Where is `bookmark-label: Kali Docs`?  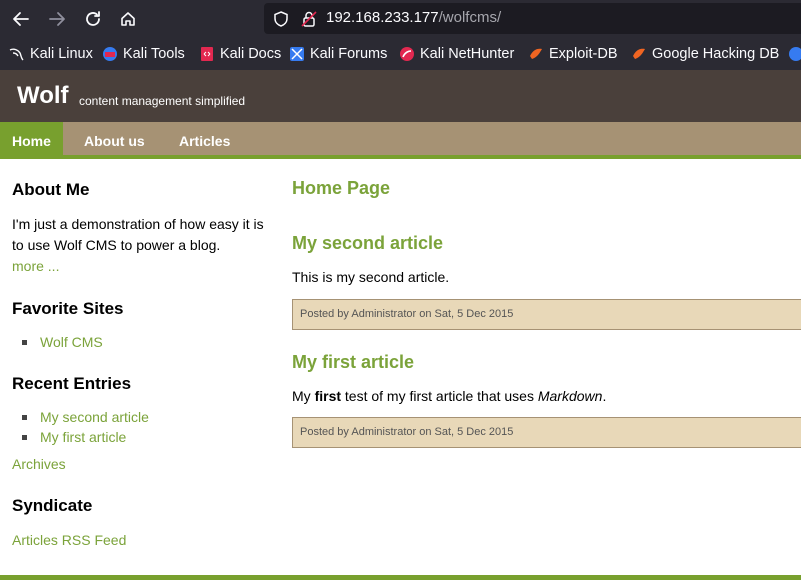 bookmark-label: Kali Docs is located at coordinates (251, 54).